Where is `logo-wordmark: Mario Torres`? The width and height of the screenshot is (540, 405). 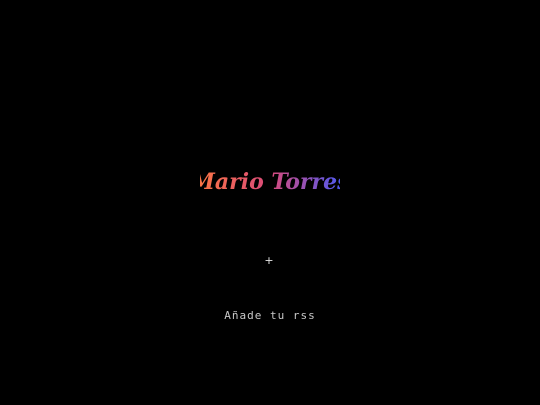
logo-wordmark: Mario Torres is located at coordinates (270, 182).